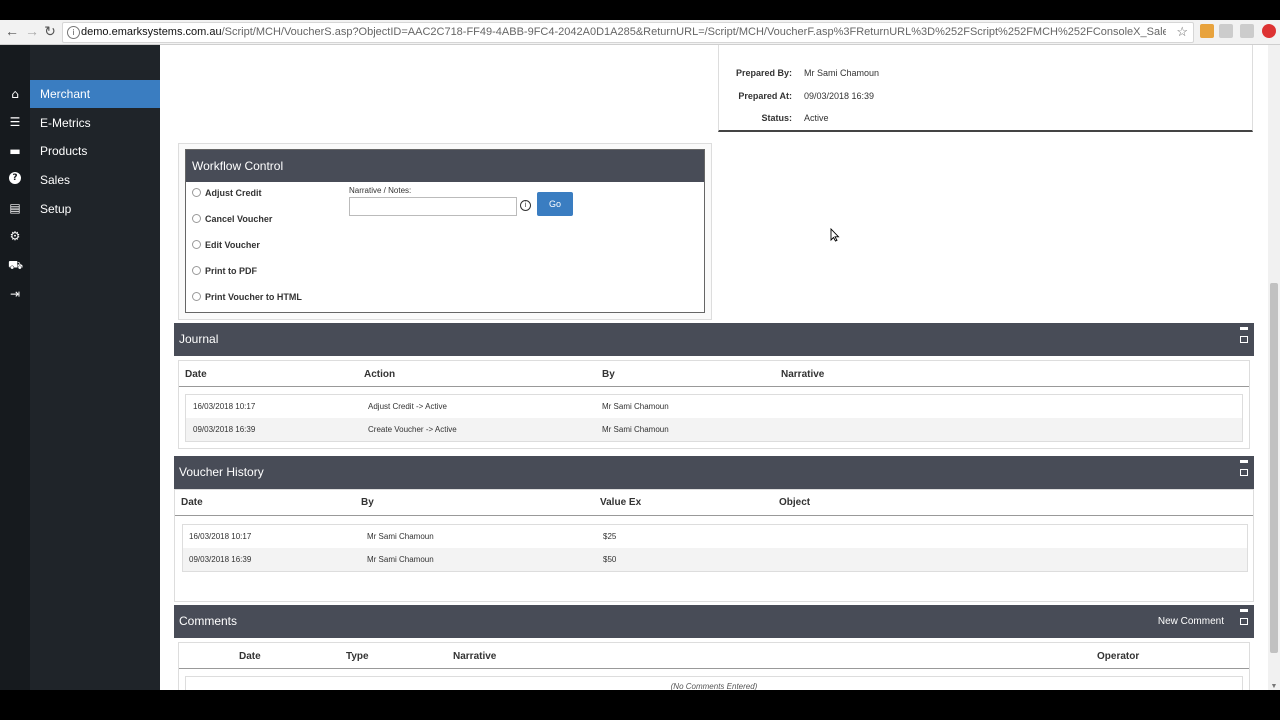 The height and width of the screenshot is (720, 1280). I want to click on info-icon: i, so click(525, 205).